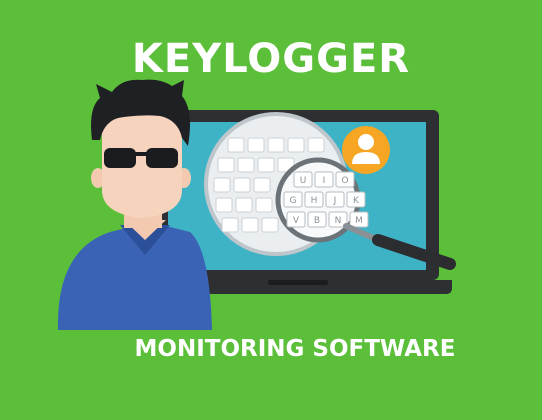  What do you see at coordinates (344, 181) in the screenshot?
I see `key-label-o: O` at bounding box center [344, 181].